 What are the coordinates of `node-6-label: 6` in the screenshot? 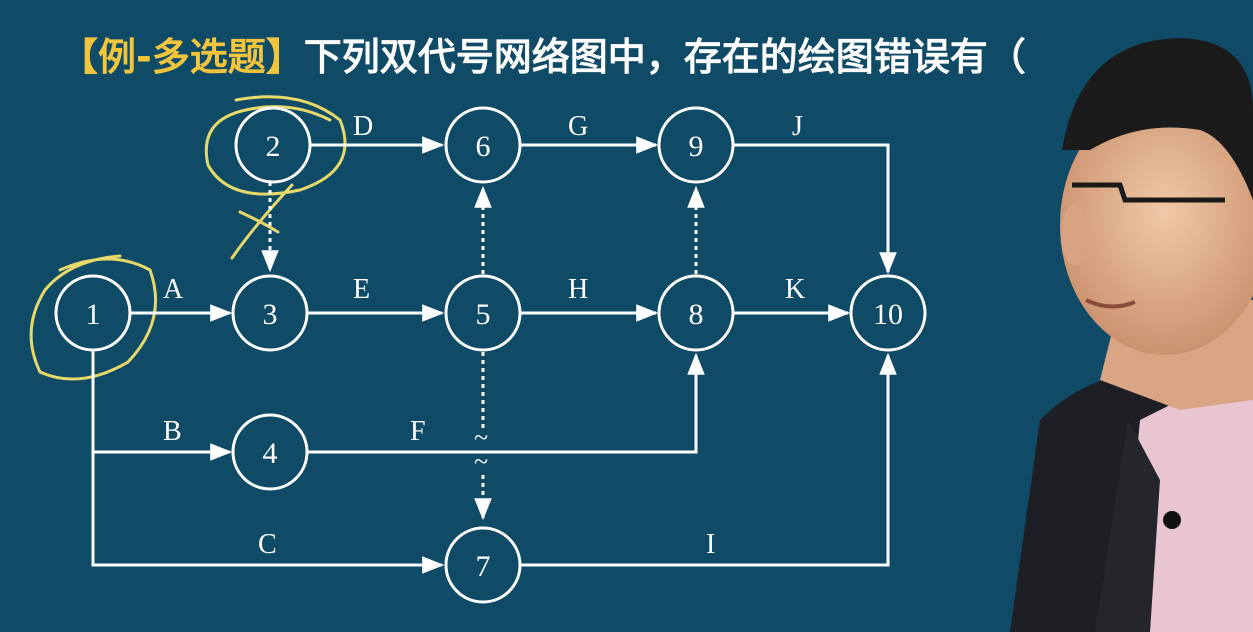 It's located at (483, 146).